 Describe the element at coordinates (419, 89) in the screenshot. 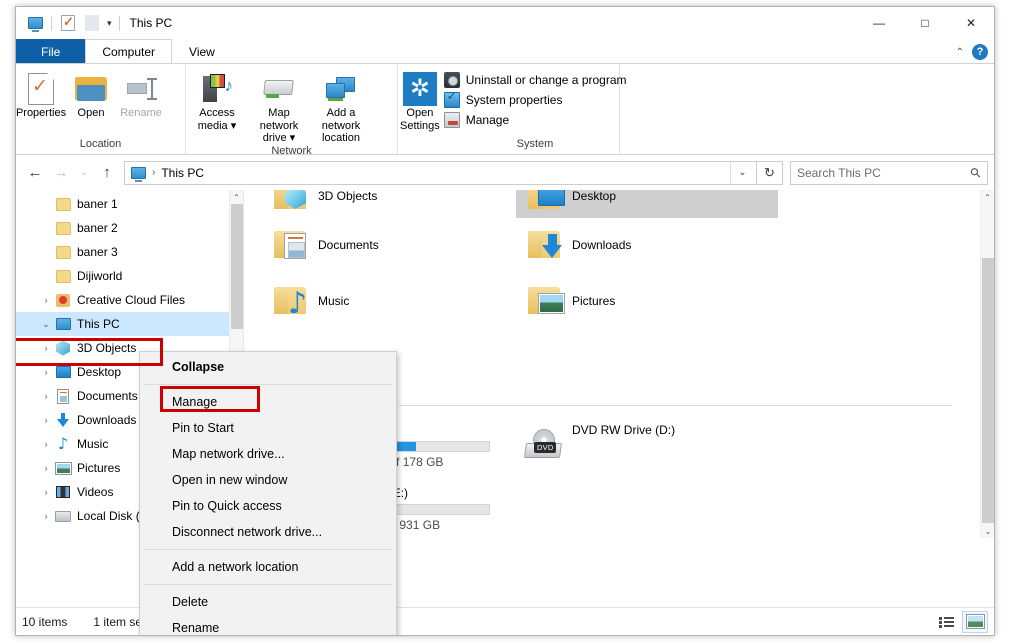

I see `gear-icon: ✲` at that location.